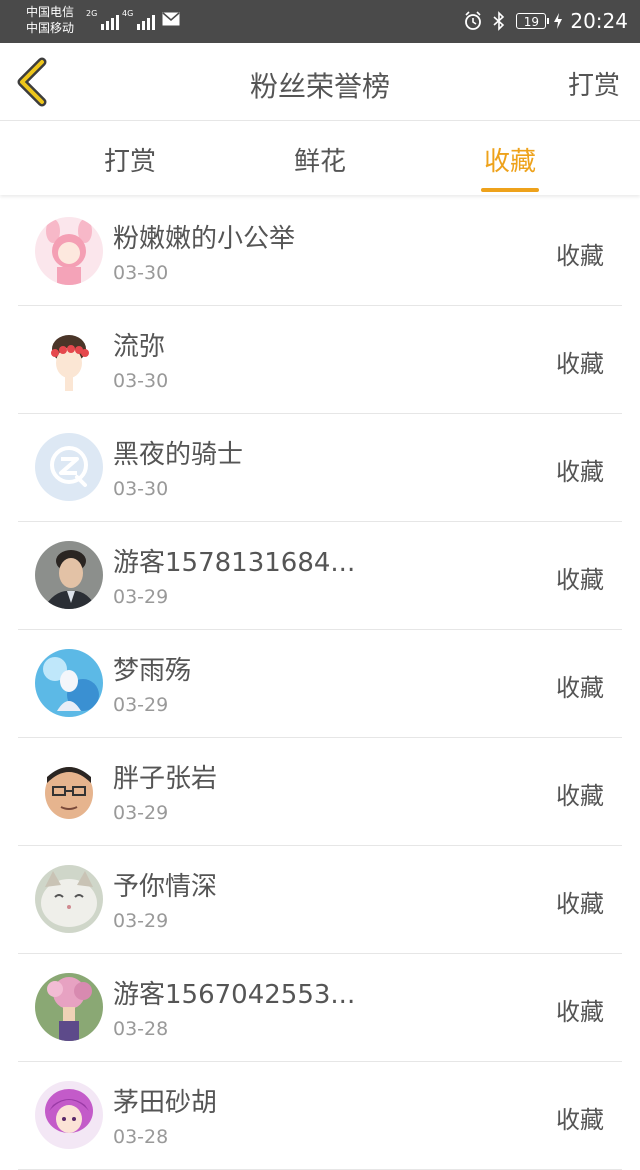 This screenshot has height=1170, width=640. I want to click on list-item: 流弥 03-30 收藏, so click(320, 360).